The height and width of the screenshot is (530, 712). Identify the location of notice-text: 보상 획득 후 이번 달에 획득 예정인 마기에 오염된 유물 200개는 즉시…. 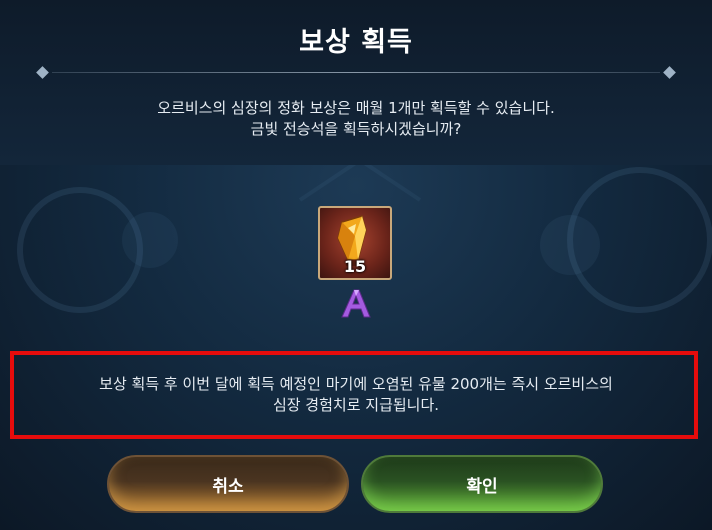
(356, 395).